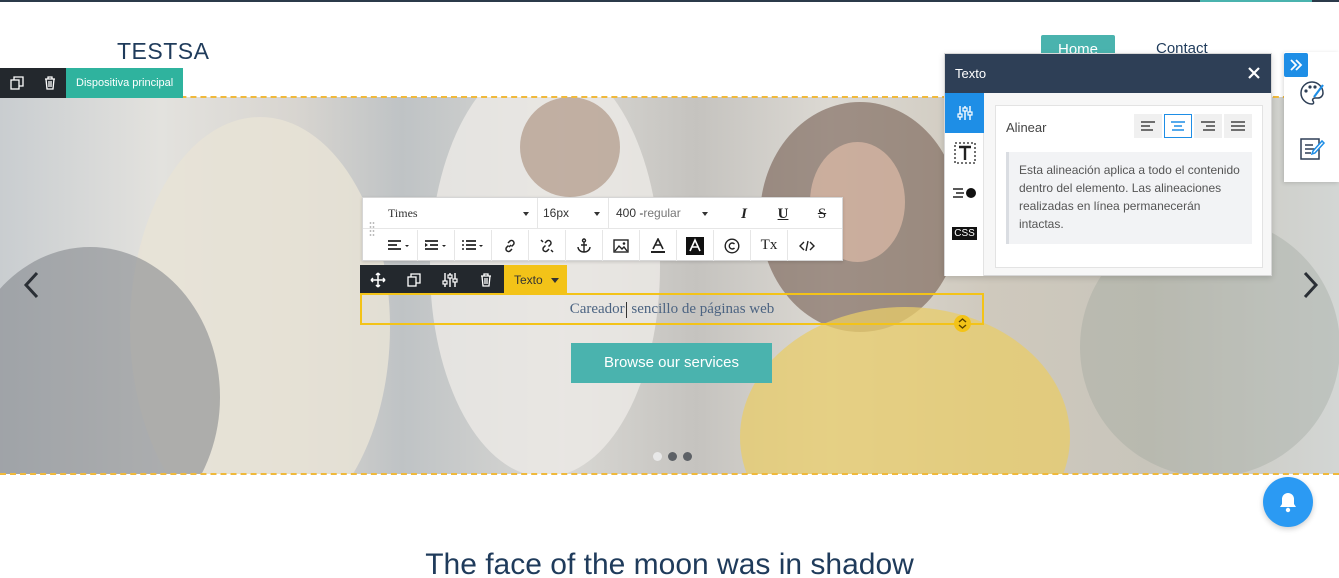 The width and height of the screenshot is (1339, 578). What do you see at coordinates (732, 245) in the screenshot?
I see `special-character-button` at bounding box center [732, 245].